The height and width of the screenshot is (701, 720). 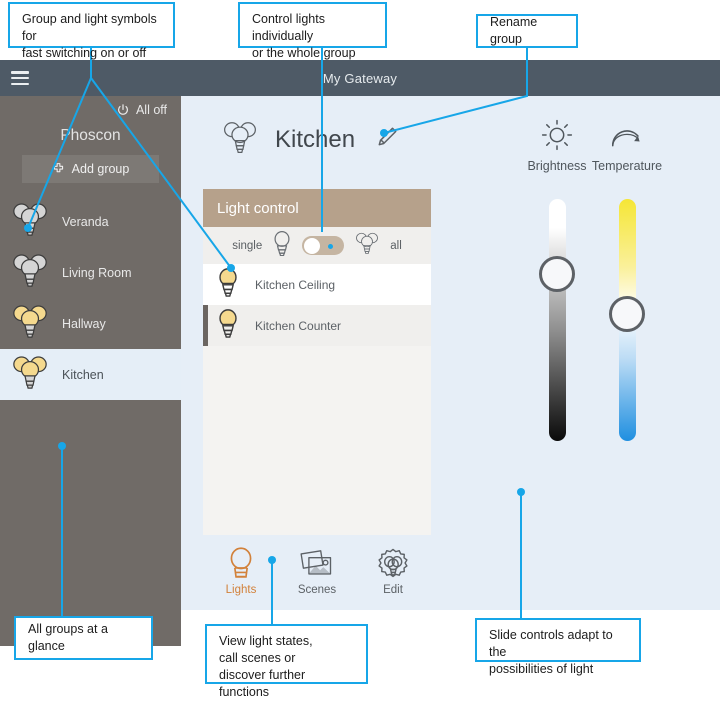 What do you see at coordinates (123, 110) in the screenshot?
I see `power-icon` at bounding box center [123, 110].